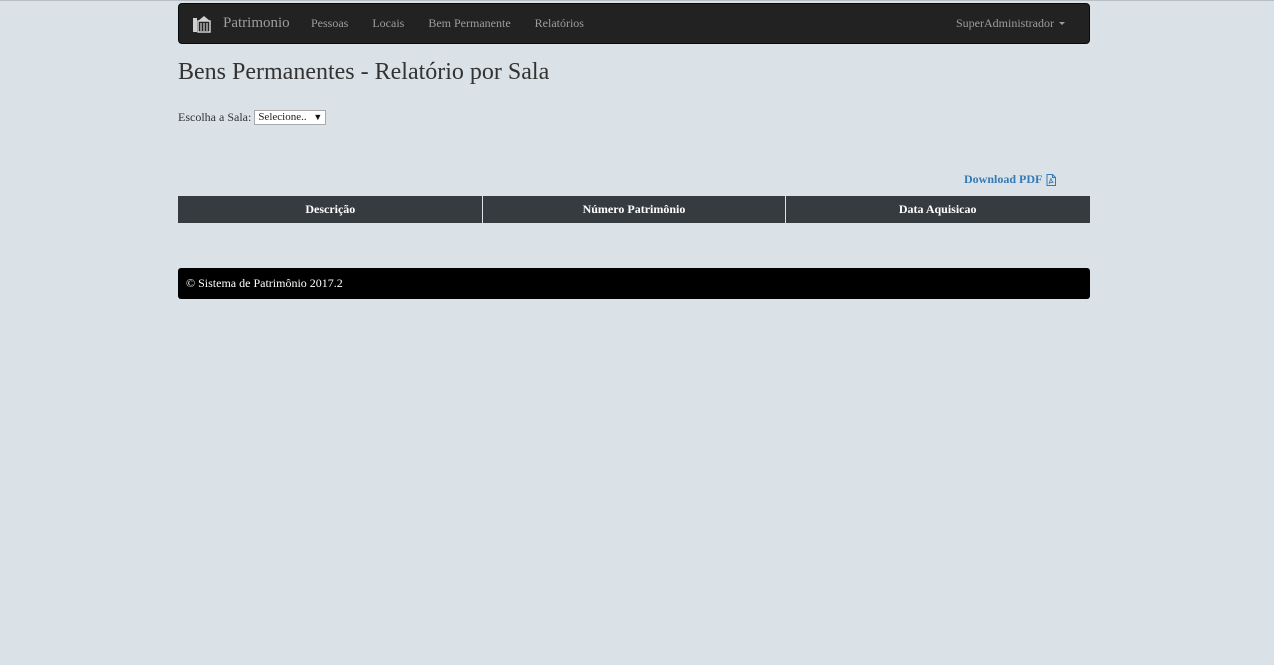 This screenshot has width=1274, height=665. Describe the element at coordinates (634, 283) in the screenshot. I see `page-footer: © Sistema de Patrimônio 2017.2` at that location.